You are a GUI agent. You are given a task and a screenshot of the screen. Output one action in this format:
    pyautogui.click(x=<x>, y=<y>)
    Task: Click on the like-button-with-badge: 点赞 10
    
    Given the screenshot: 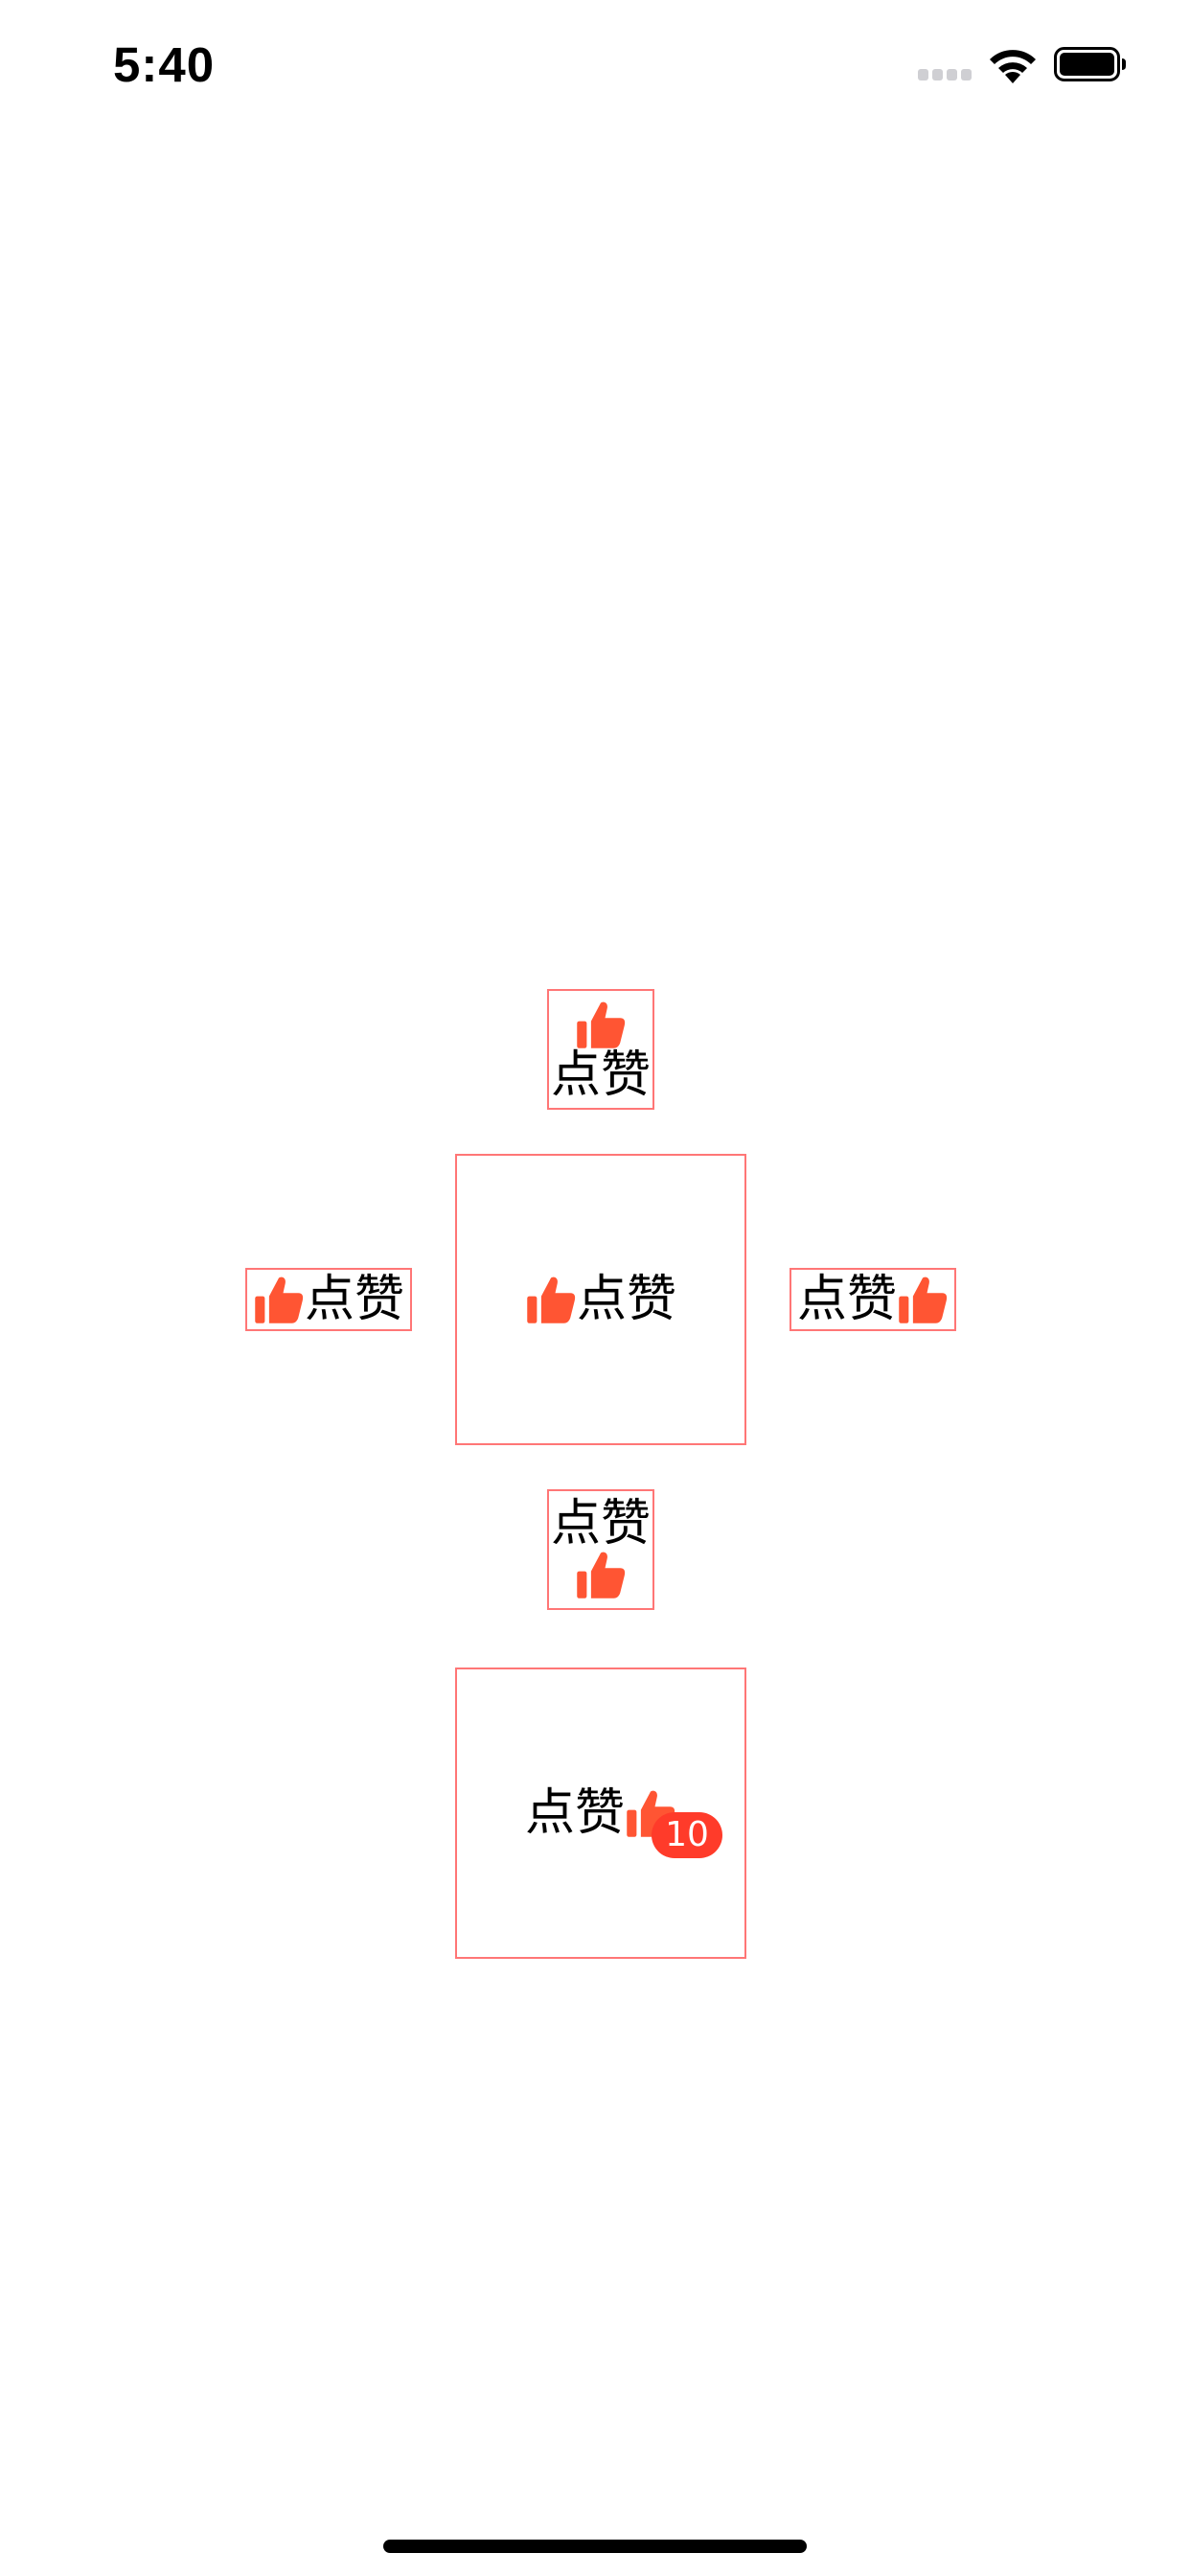 What is the action you would take?
    pyautogui.click(x=601, y=1813)
    